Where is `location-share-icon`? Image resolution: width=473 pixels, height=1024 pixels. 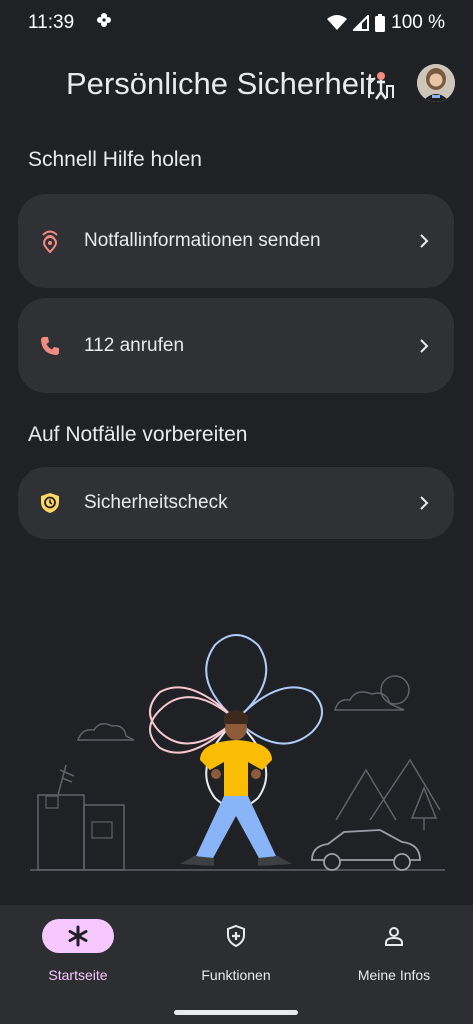 location-share-icon is located at coordinates (50, 241).